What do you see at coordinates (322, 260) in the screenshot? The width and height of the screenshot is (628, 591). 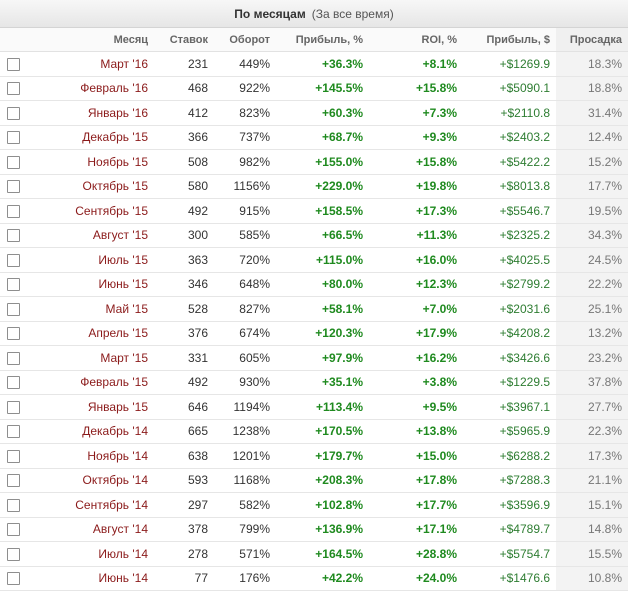 I see `profit-pct-cell: +115.0%` at bounding box center [322, 260].